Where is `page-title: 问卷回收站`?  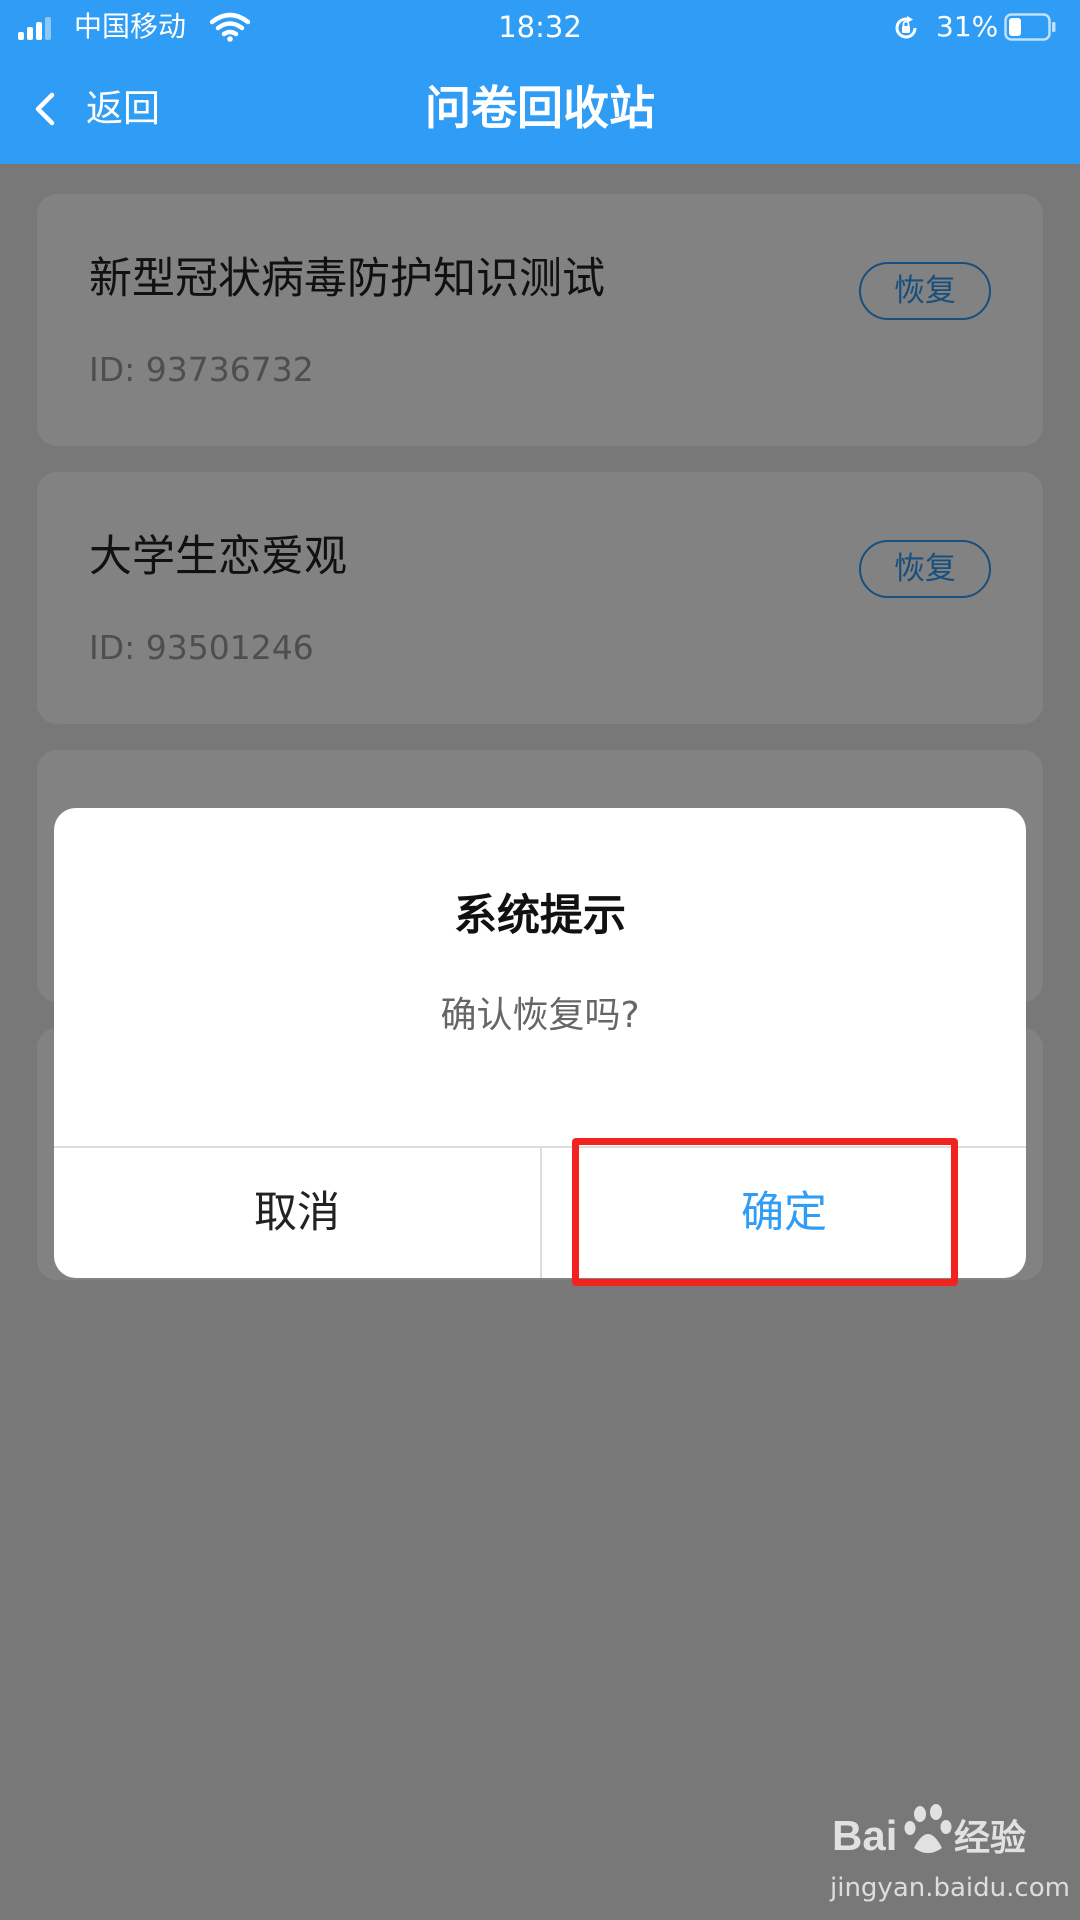 page-title: 问卷回收站 is located at coordinates (540, 108).